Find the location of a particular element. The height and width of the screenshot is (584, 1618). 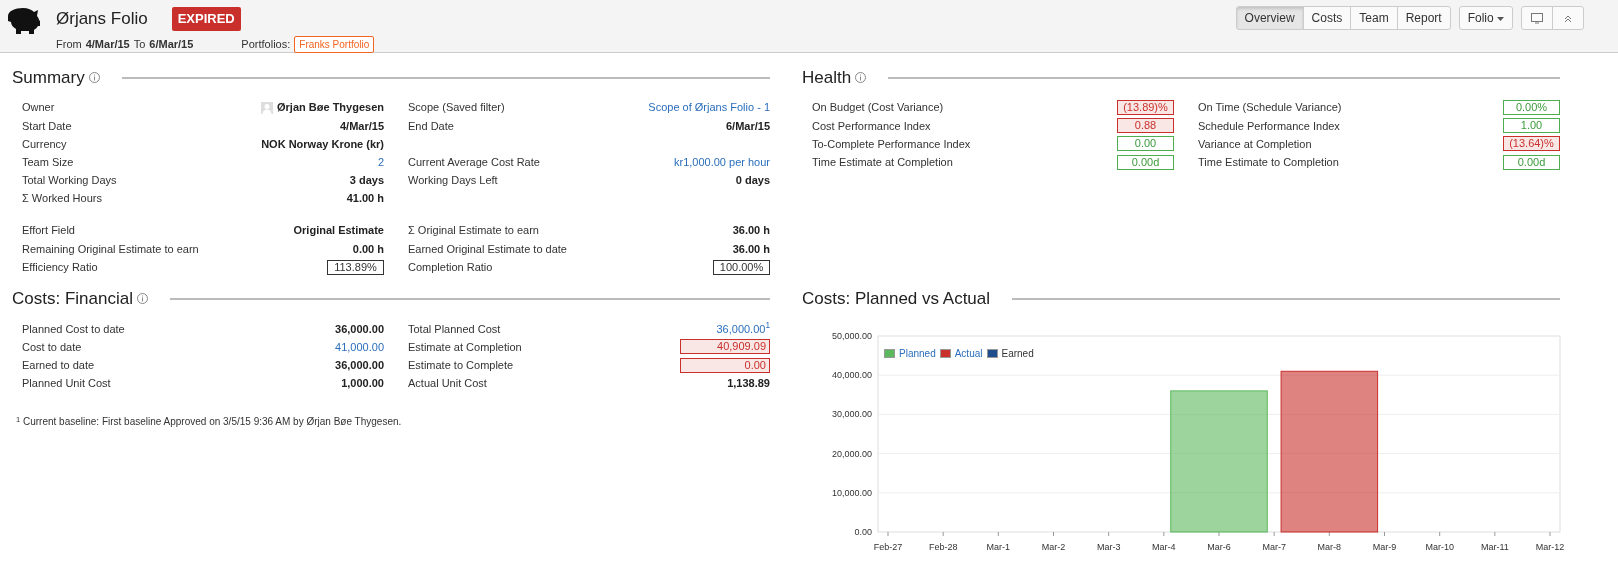

value-text: 0.00% is located at coordinates (1531, 108).